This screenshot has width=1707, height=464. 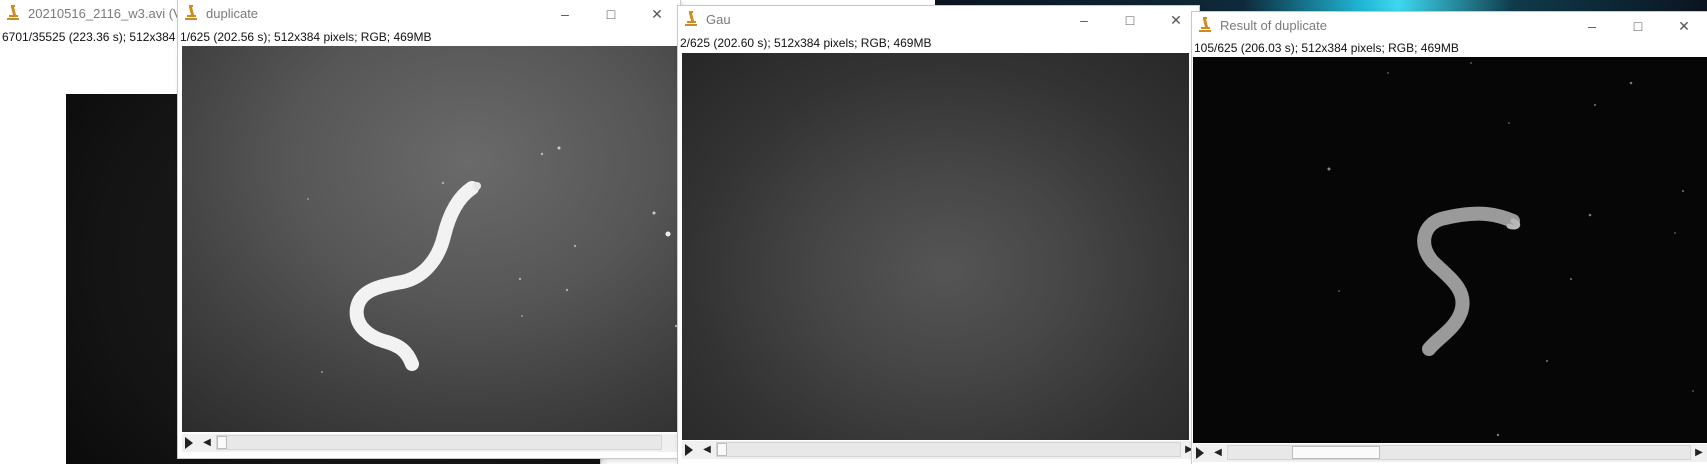 I want to click on window-title: Result of duplicate, so click(x=1273, y=25).